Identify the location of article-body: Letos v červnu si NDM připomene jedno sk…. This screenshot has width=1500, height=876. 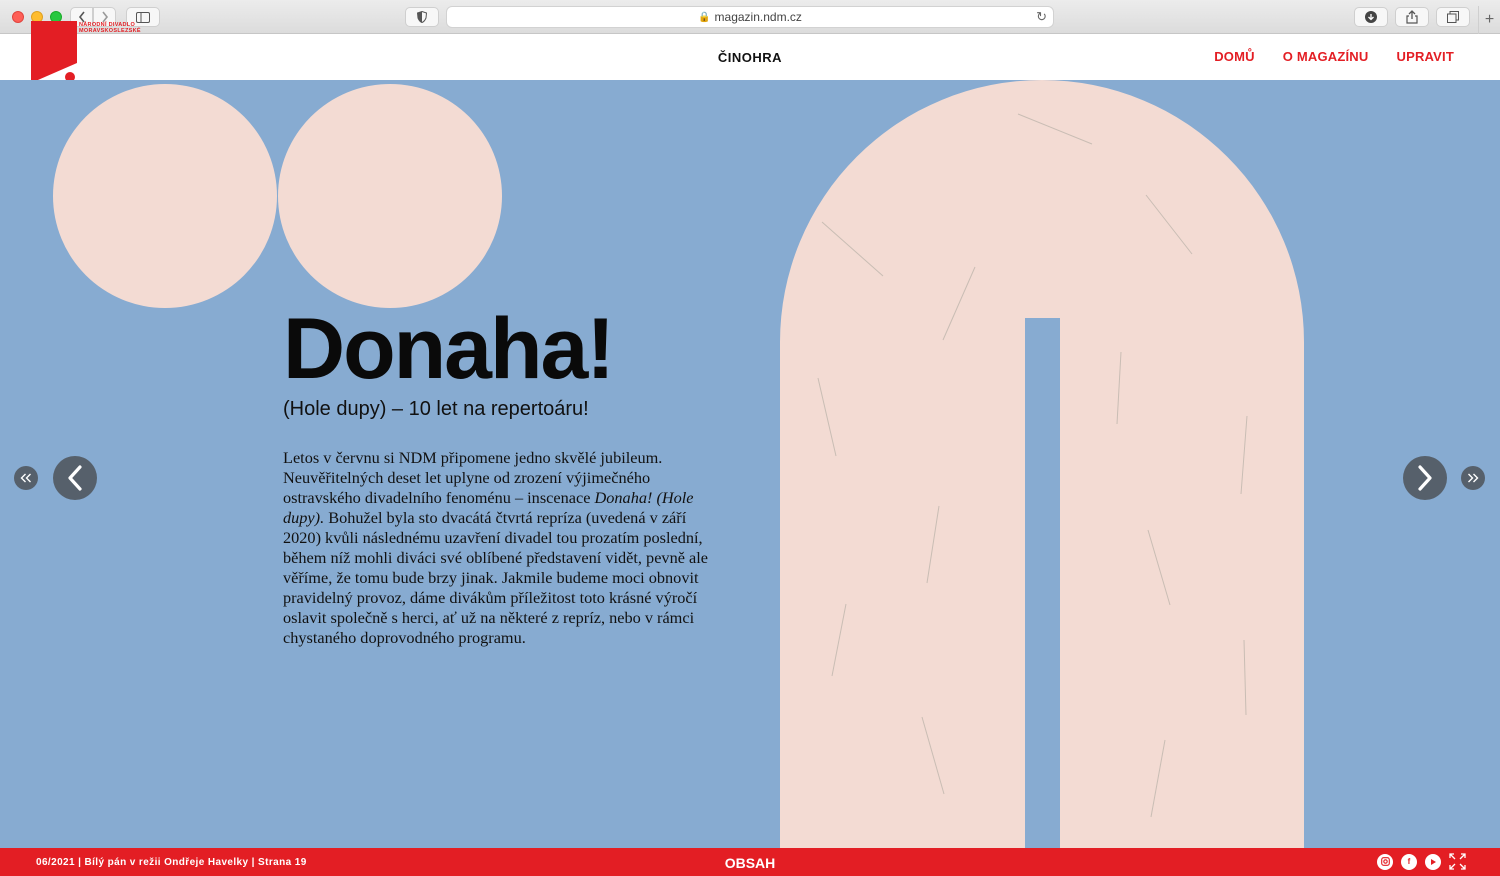
(505, 548).